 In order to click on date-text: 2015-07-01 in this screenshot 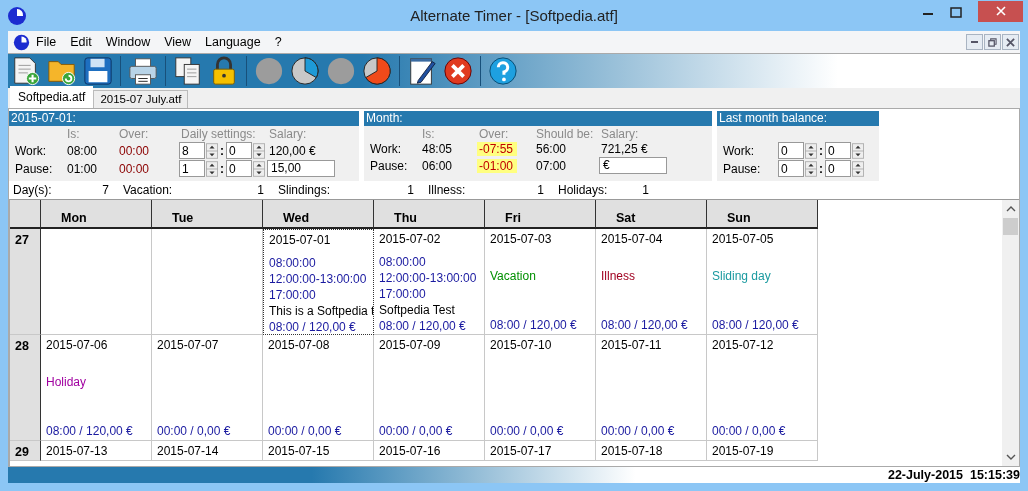, I will do `click(300, 240)`.